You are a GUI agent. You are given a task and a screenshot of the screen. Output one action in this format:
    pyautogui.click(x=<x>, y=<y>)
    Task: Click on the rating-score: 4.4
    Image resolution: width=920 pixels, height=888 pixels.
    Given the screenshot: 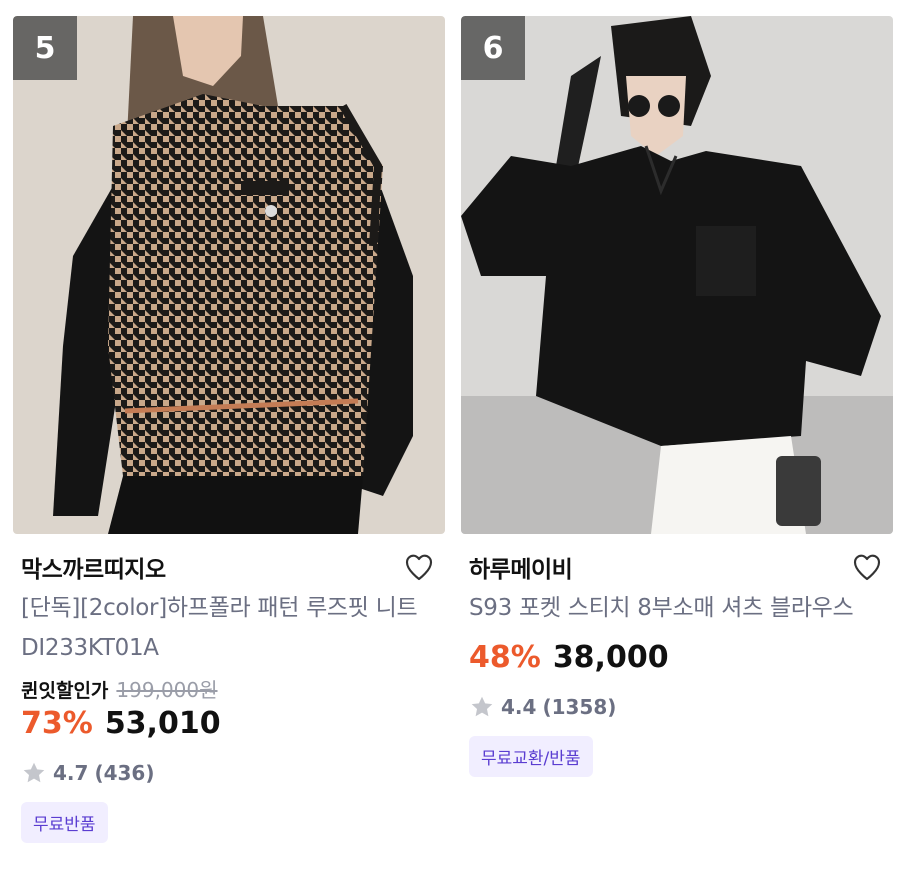 What is the action you would take?
    pyautogui.click(x=519, y=707)
    